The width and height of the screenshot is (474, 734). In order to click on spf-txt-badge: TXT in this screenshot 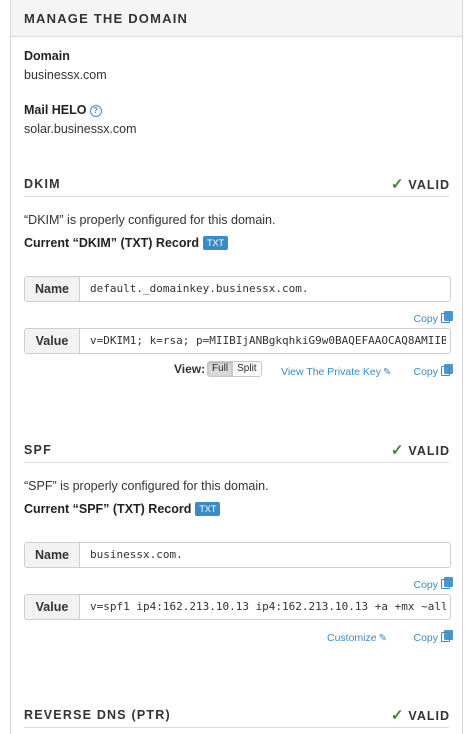, I will do `click(208, 509)`.